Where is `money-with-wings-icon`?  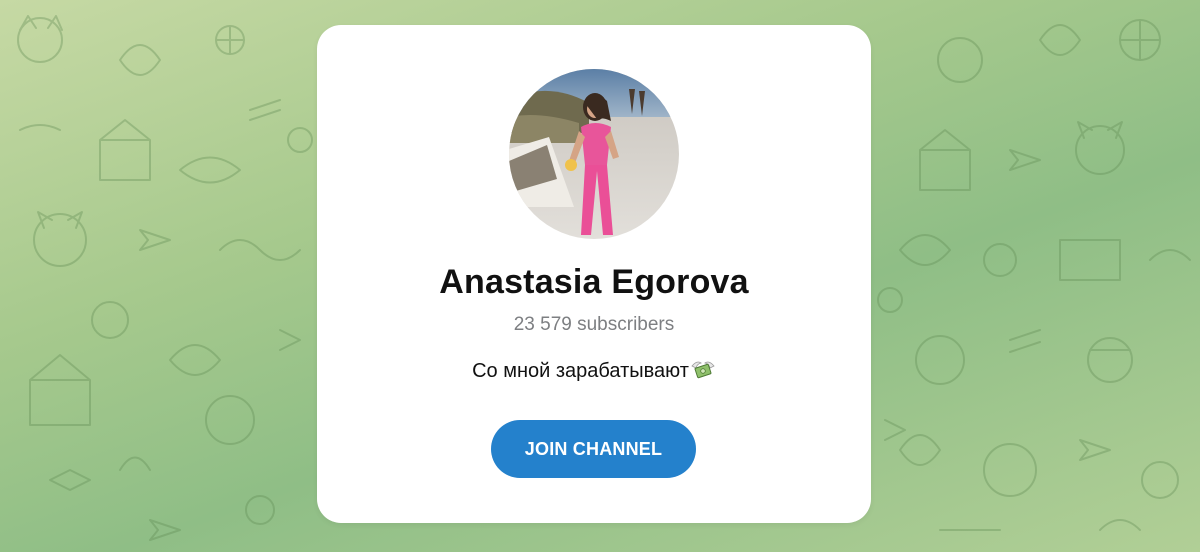
money-with-wings-icon is located at coordinates (703, 373).